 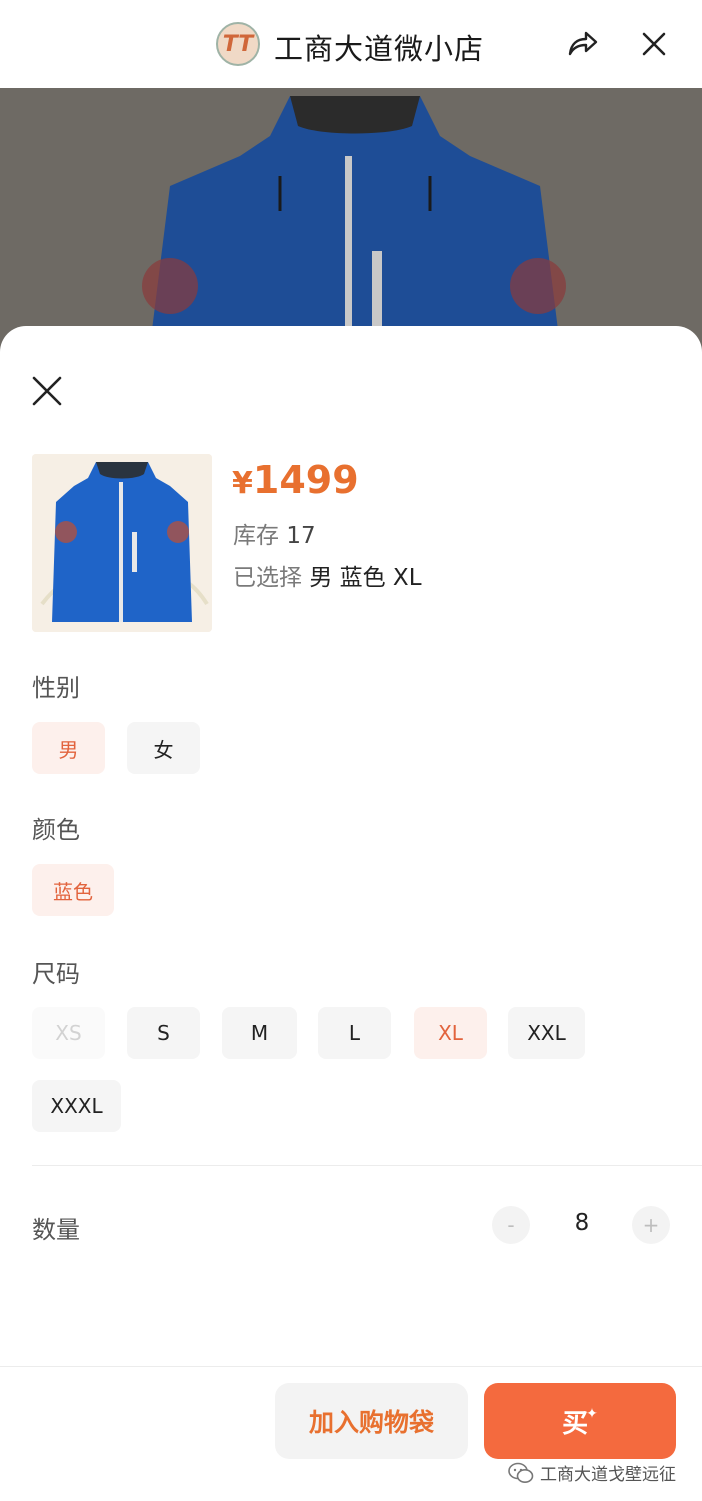 I want to click on quantity-label: 数量, so click(x=56, y=1230).